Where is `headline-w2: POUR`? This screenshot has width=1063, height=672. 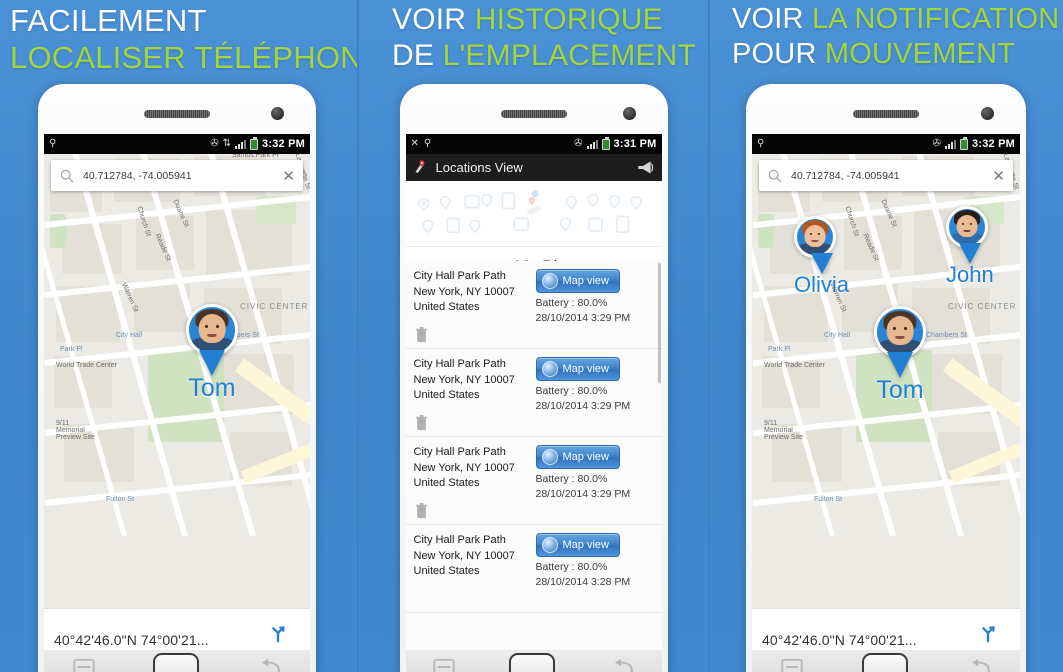
headline-w2: POUR is located at coordinates (774, 54).